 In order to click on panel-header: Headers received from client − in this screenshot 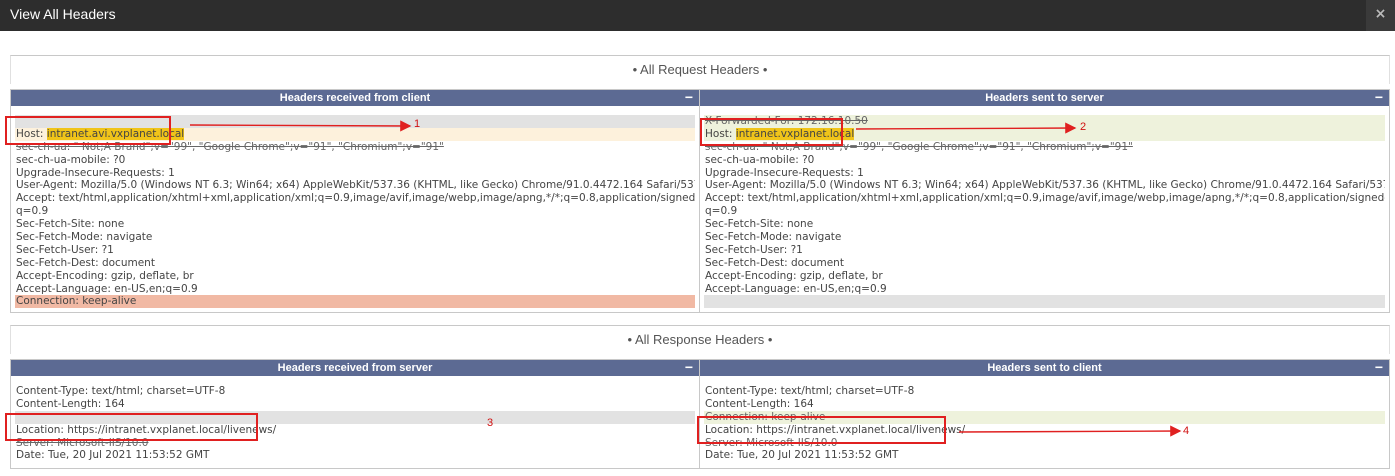, I will do `click(355, 97)`.